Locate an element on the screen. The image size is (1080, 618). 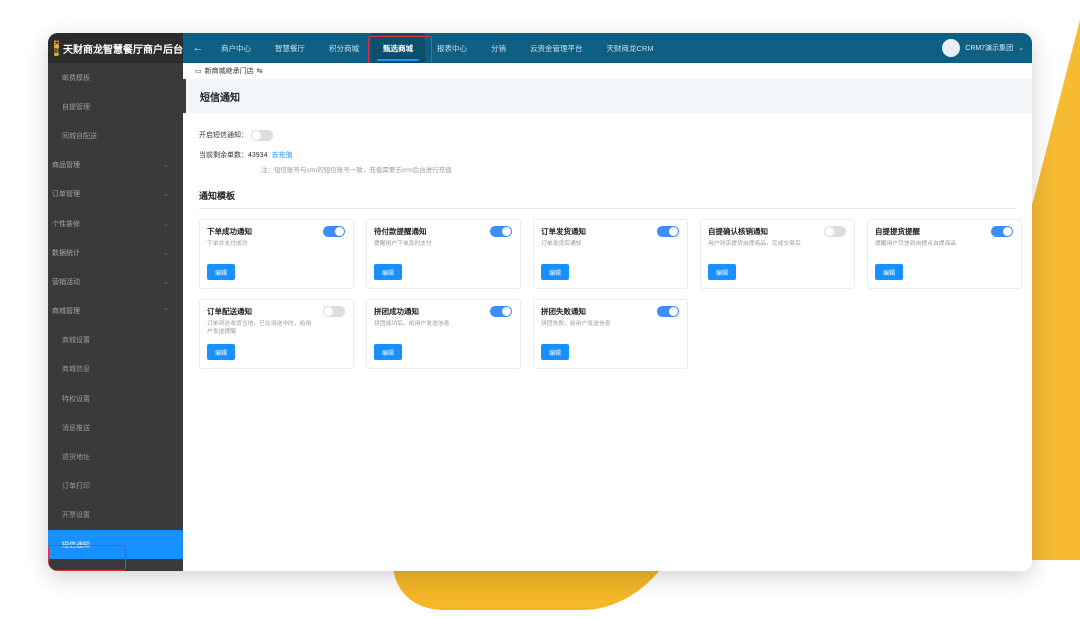
sidebar-item: 特权设置 is located at coordinates (115, 398).